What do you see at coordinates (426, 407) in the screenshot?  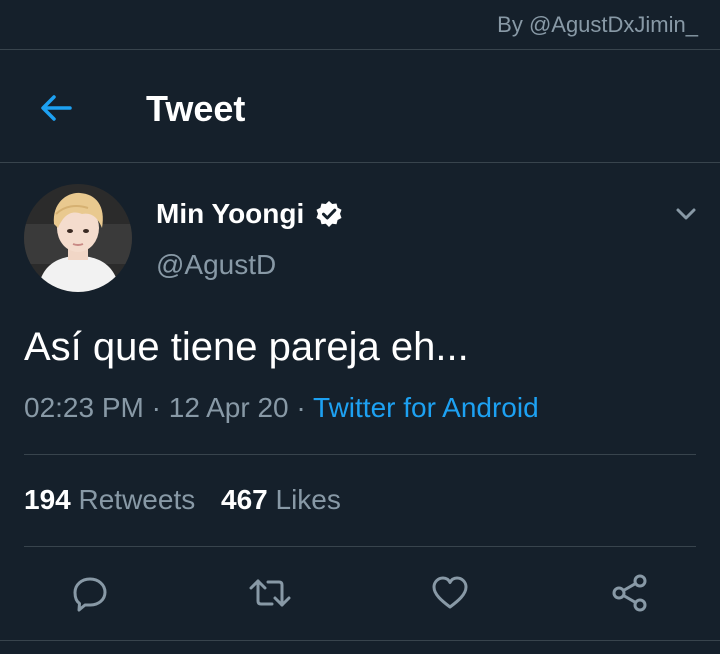 I see `tweet-source-link: Twitter for Android` at bounding box center [426, 407].